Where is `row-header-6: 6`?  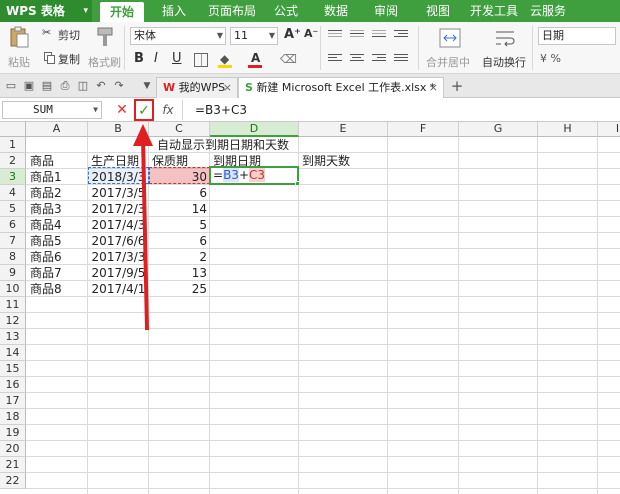
row-header-6: 6 is located at coordinates (13, 225).